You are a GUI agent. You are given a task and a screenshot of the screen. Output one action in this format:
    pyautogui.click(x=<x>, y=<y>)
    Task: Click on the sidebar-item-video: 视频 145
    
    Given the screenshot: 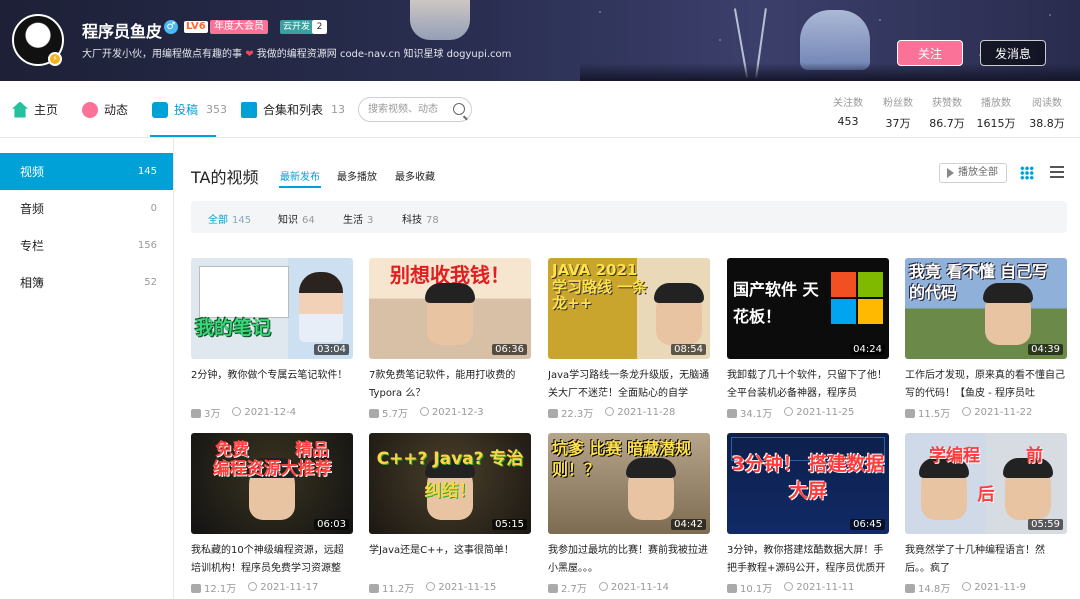 What is the action you would take?
    pyautogui.click(x=86, y=171)
    